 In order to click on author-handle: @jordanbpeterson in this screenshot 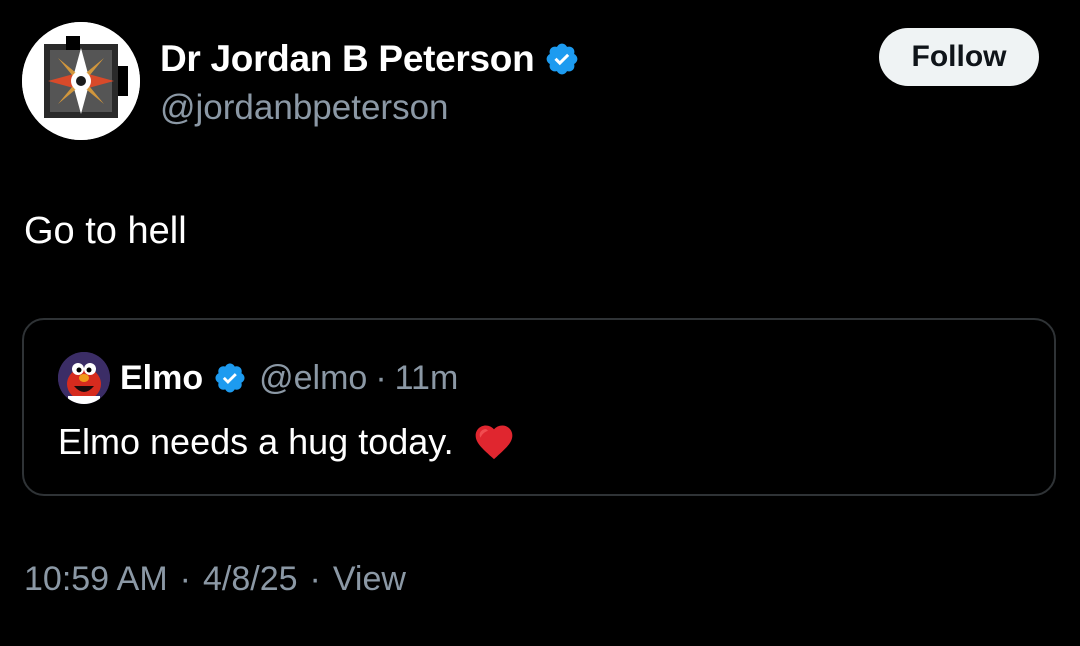, I will do `click(304, 108)`.